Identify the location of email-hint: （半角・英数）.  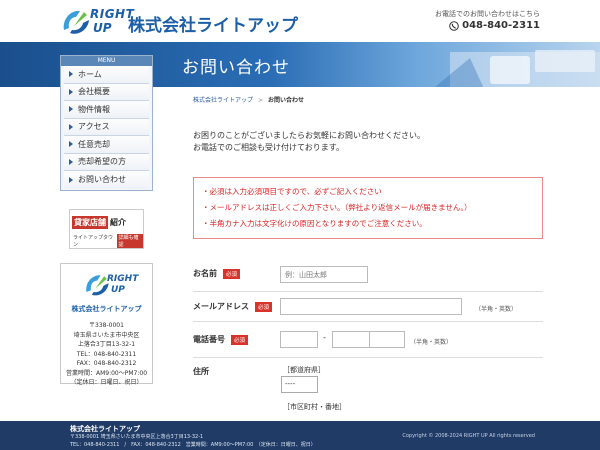
(496, 309).